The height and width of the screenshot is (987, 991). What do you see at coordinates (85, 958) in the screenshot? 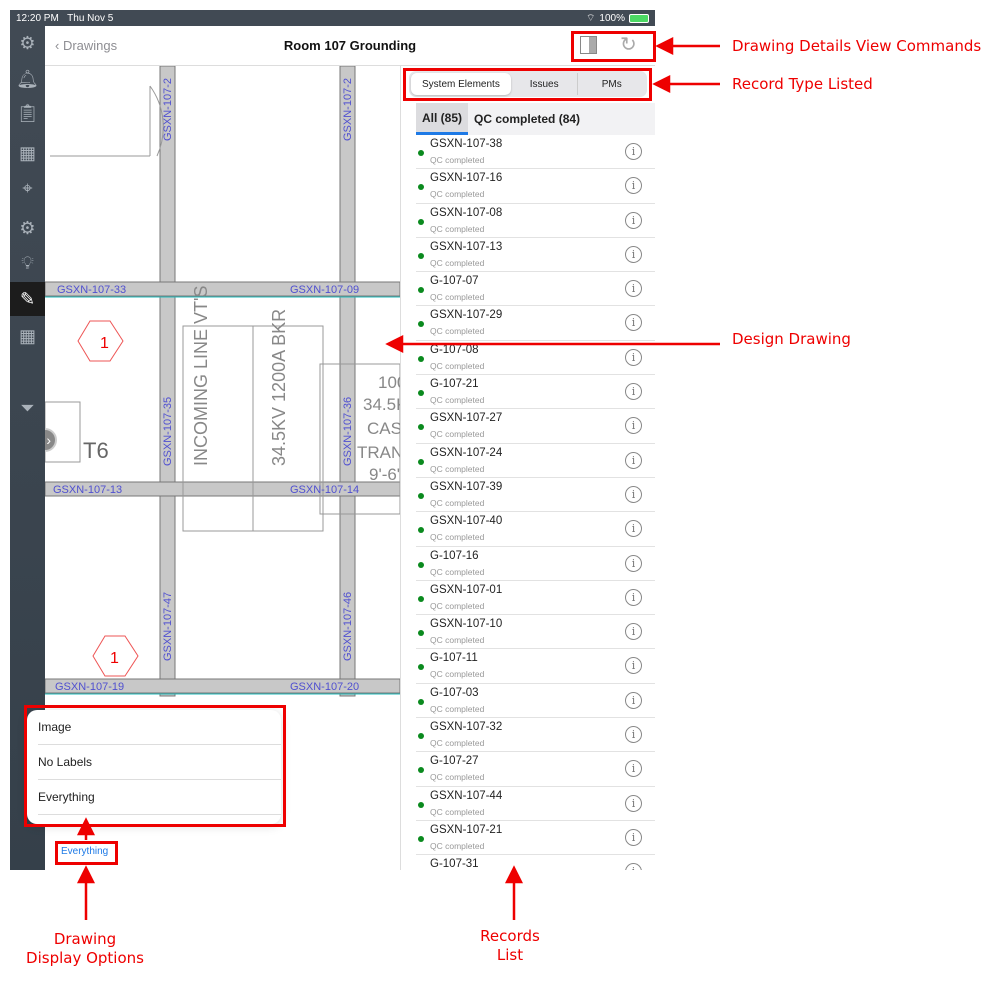
I see `annotation-label: Display Options` at bounding box center [85, 958].